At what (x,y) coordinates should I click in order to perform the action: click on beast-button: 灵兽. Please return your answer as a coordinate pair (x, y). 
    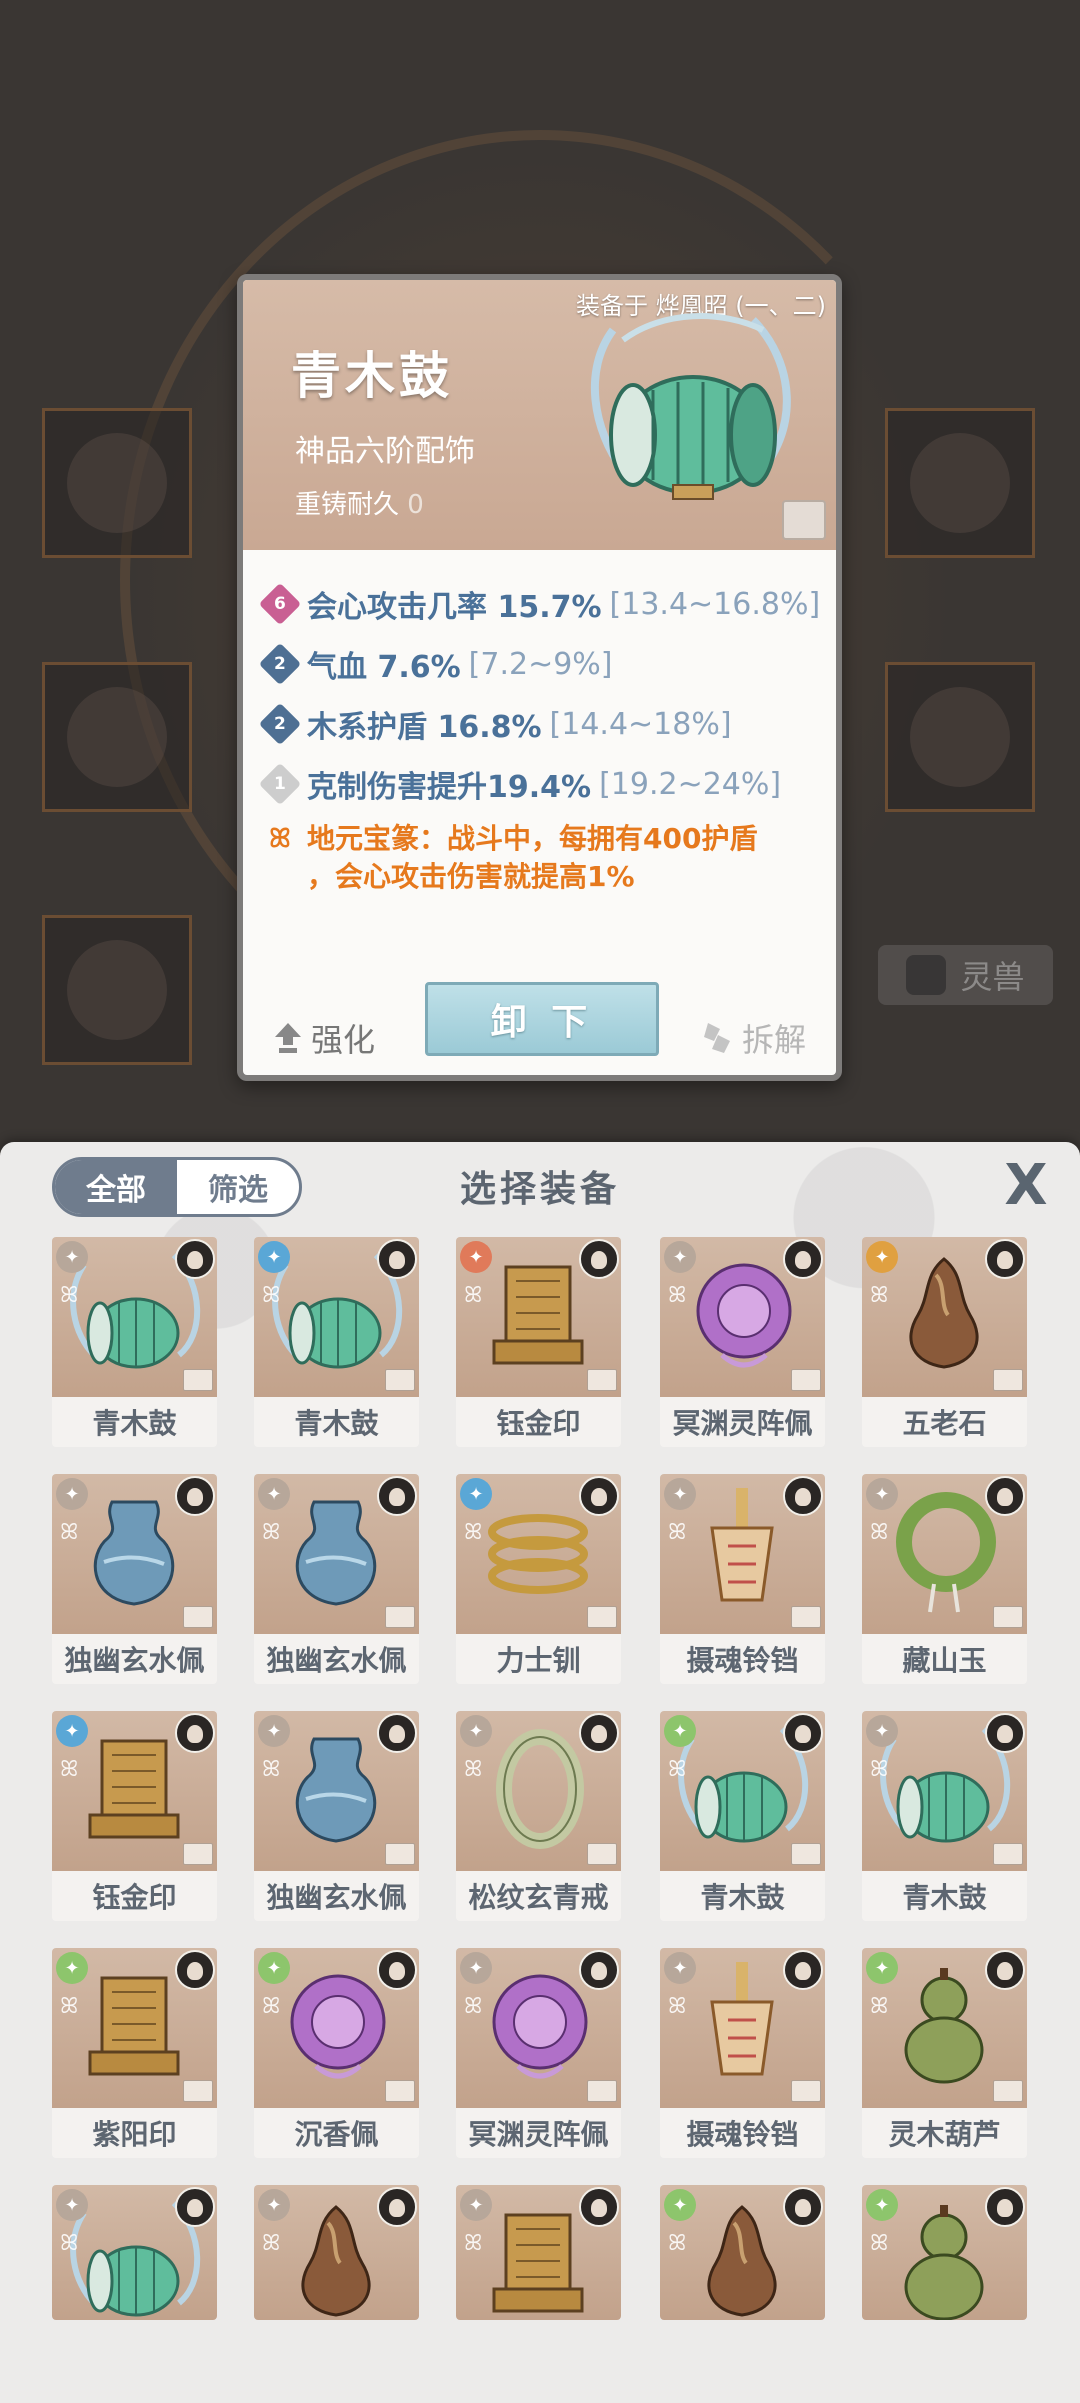
    Looking at the image, I should click on (965, 975).